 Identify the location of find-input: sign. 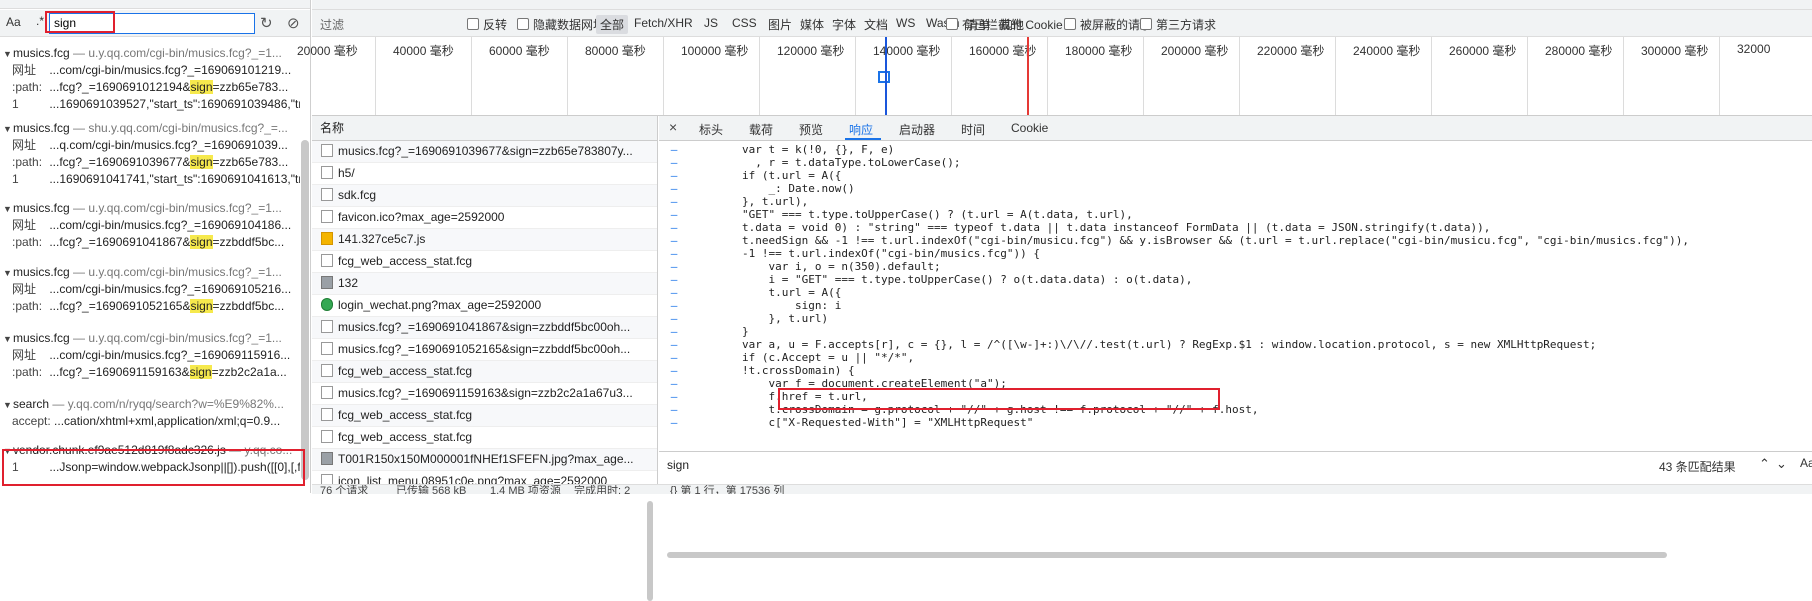
(678, 465).